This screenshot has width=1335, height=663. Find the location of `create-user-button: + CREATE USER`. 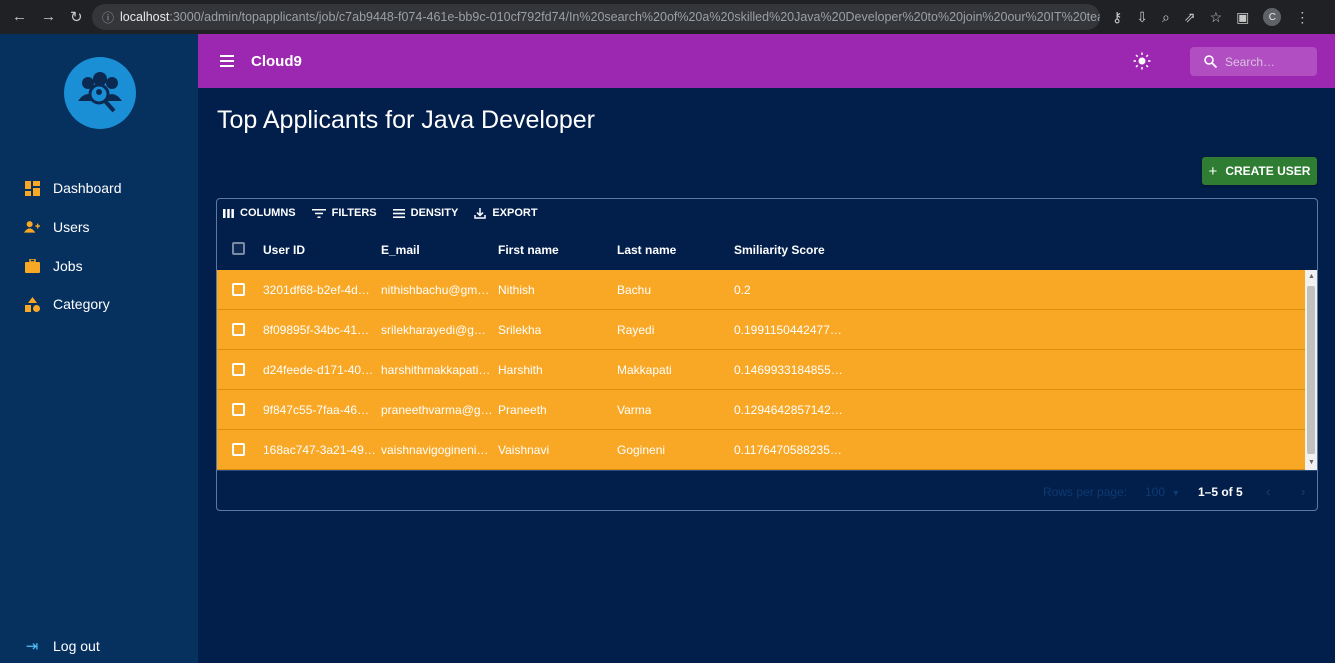

create-user-button: + CREATE USER is located at coordinates (1259, 171).